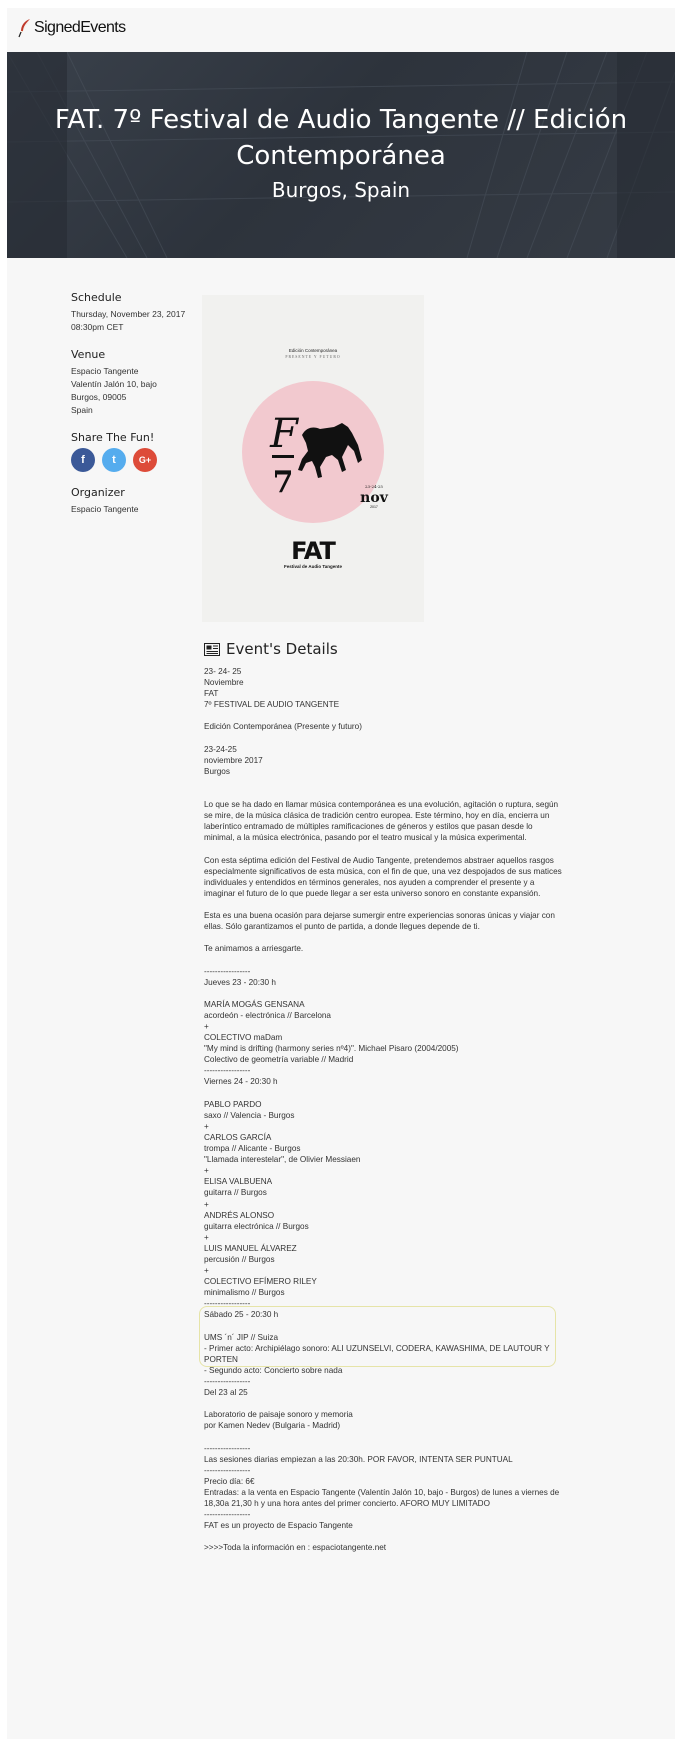 Image resolution: width=675 pixels, height=1739 pixels. I want to click on organizer-name: Espacio Tangente, so click(105, 509).